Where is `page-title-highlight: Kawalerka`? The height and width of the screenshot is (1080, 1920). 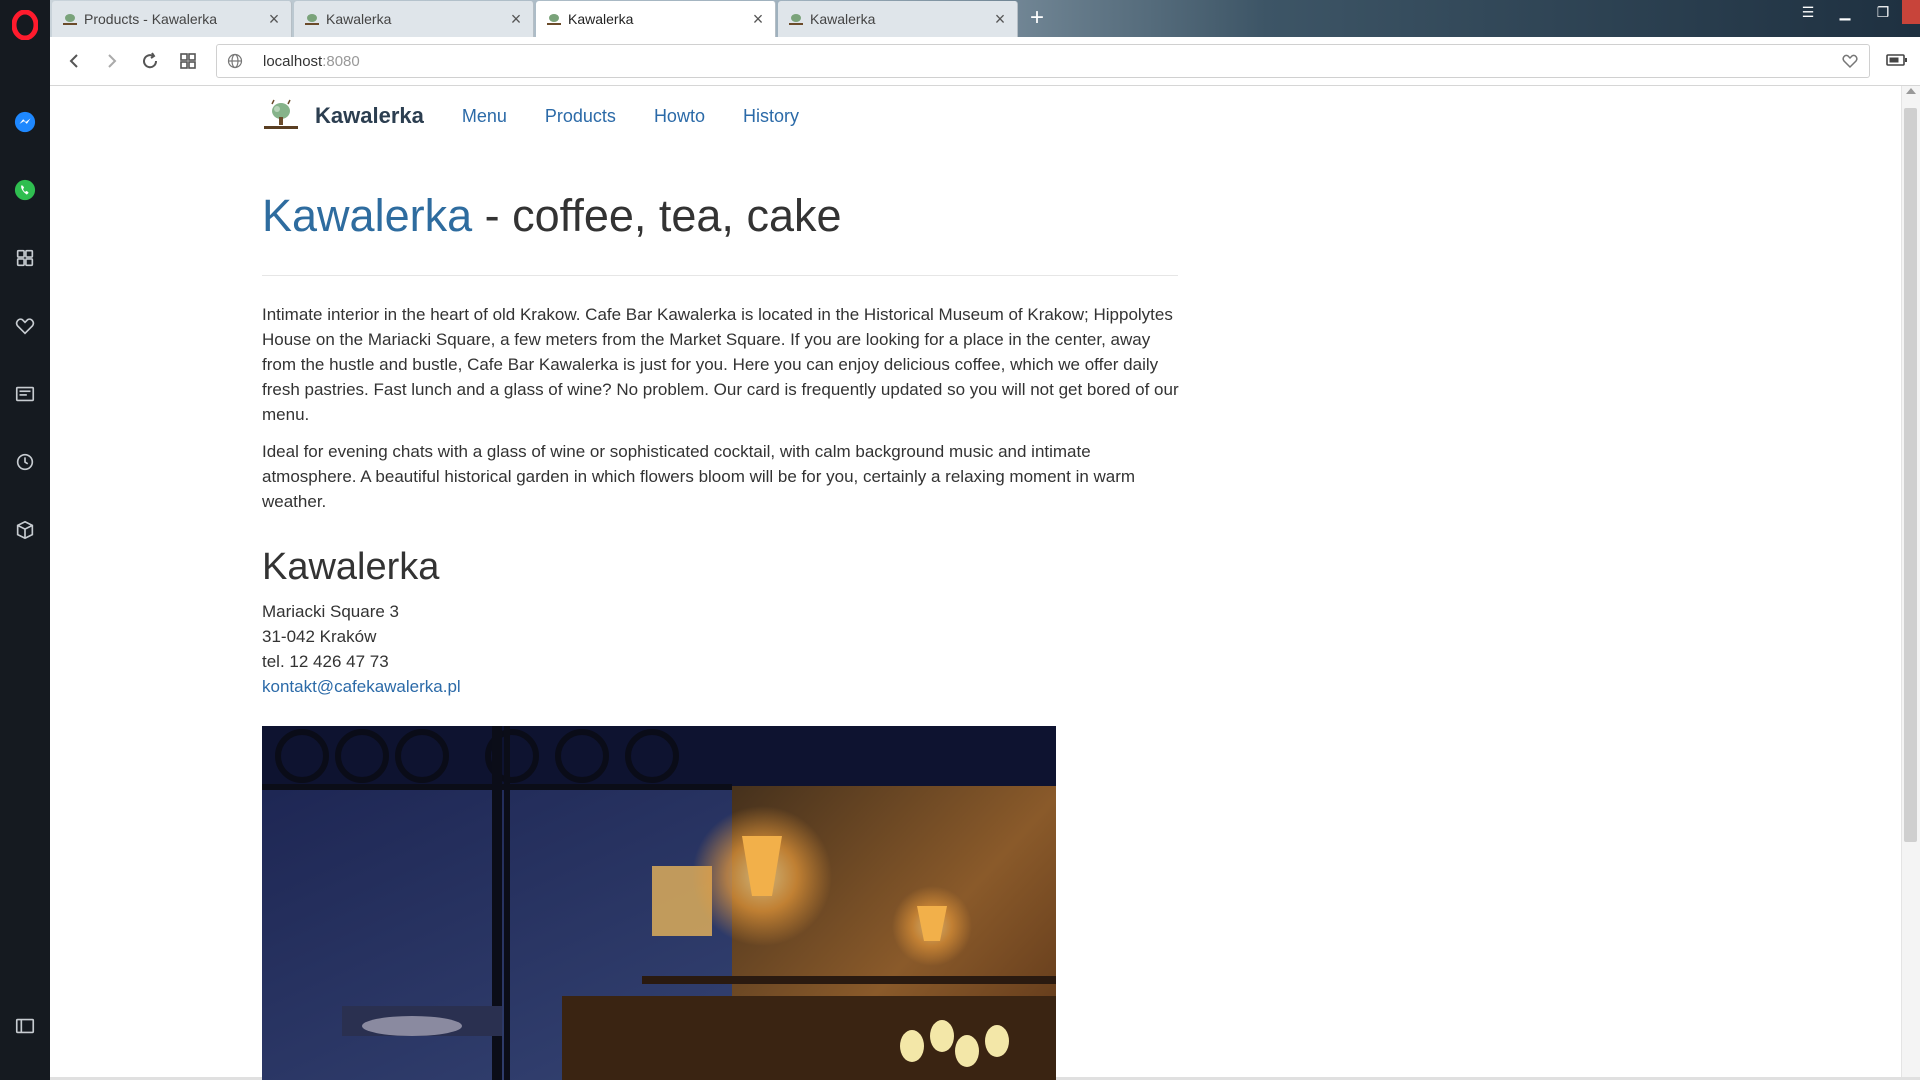
page-title-highlight: Kawalerka is located at coordinates (367, 215).